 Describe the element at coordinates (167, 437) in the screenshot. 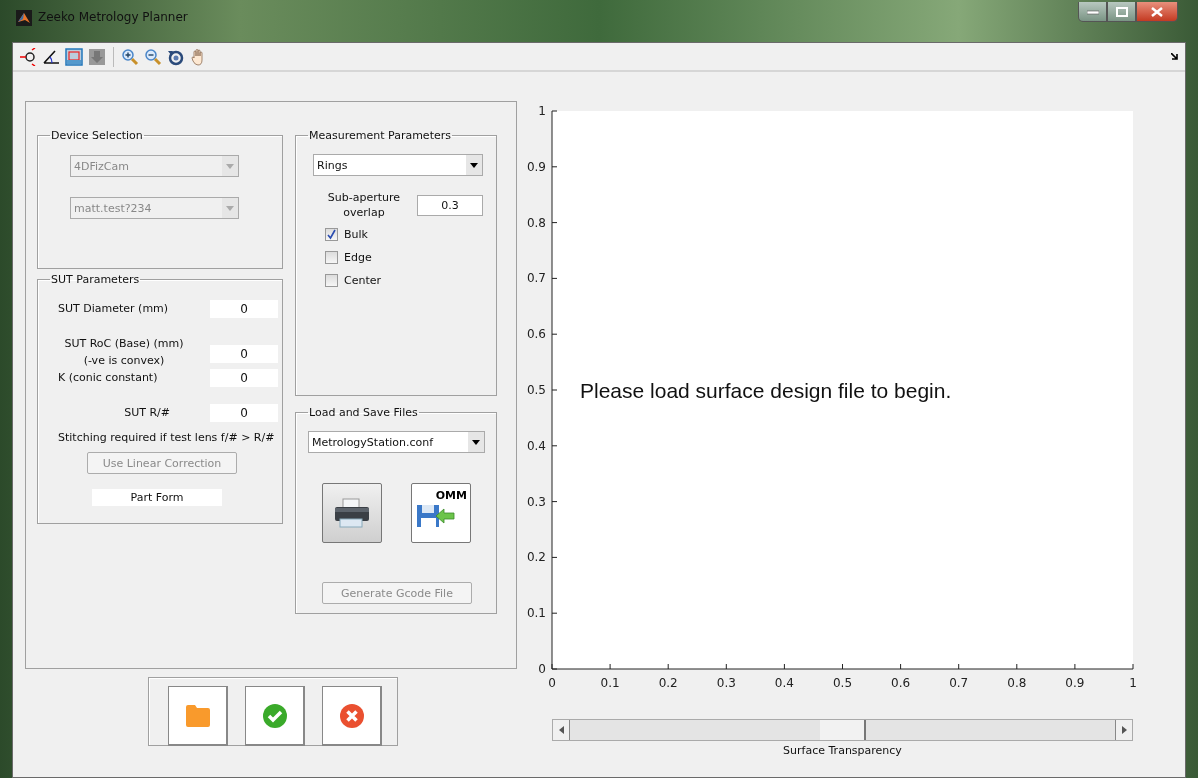

I see `stitching-note: Stitching required if test lens f/# > R/#` at that location.